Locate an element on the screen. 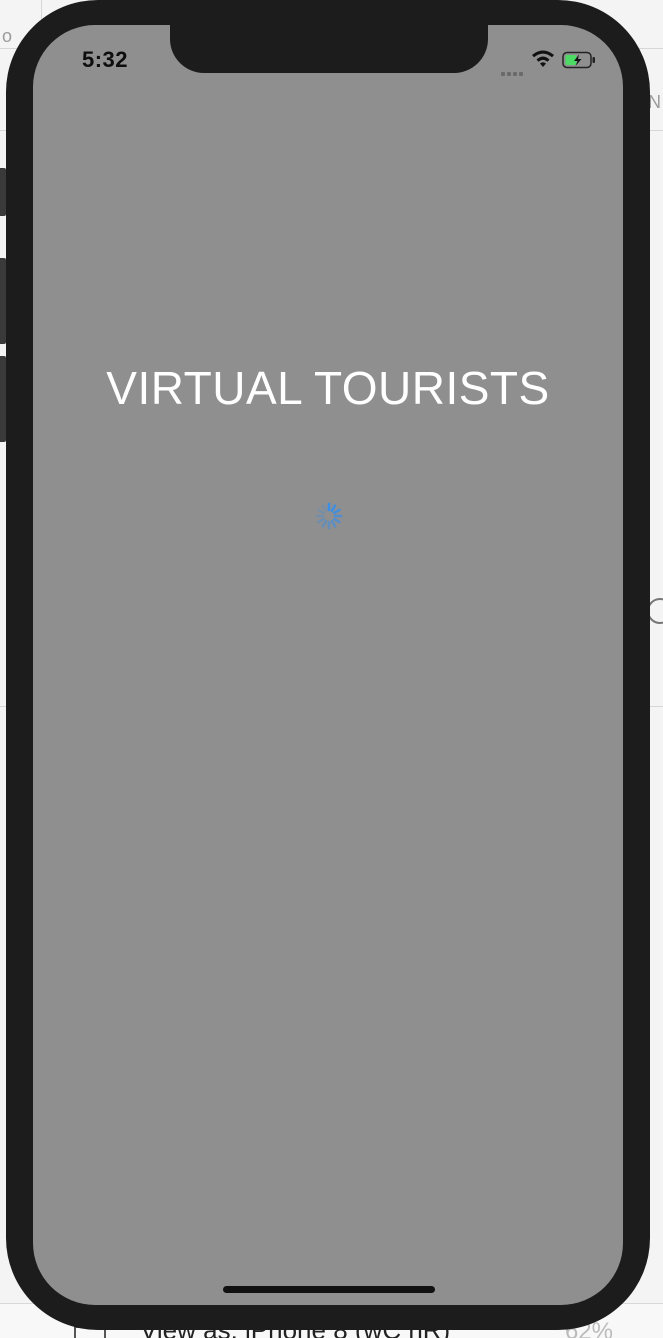 The image size is (663, 1338). xcode-text-fragment: o is located at coordinates (7, 36).